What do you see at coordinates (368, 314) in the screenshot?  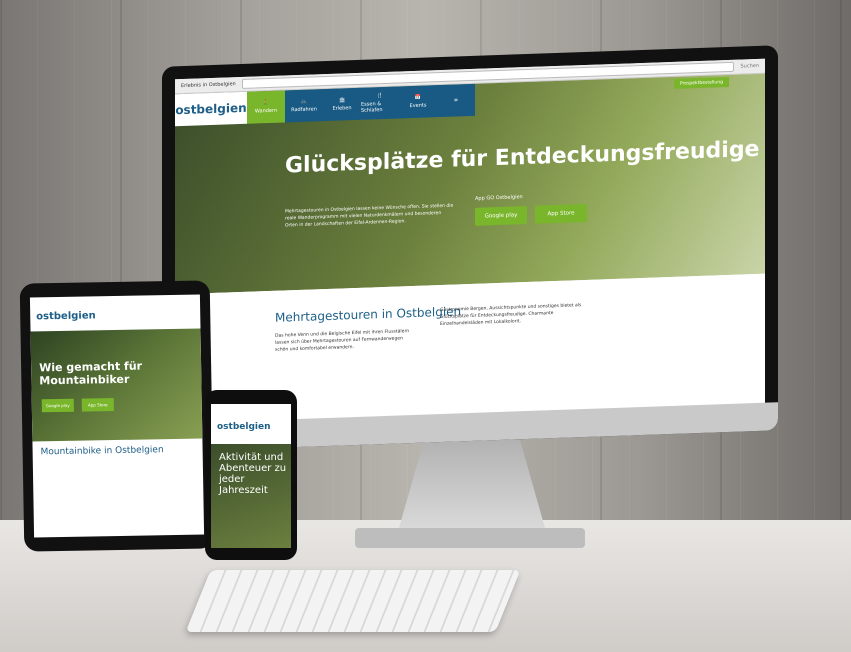 I see `section-title: Mehrtagestouren in Ostbelgien` at bounding box center [368, 314].